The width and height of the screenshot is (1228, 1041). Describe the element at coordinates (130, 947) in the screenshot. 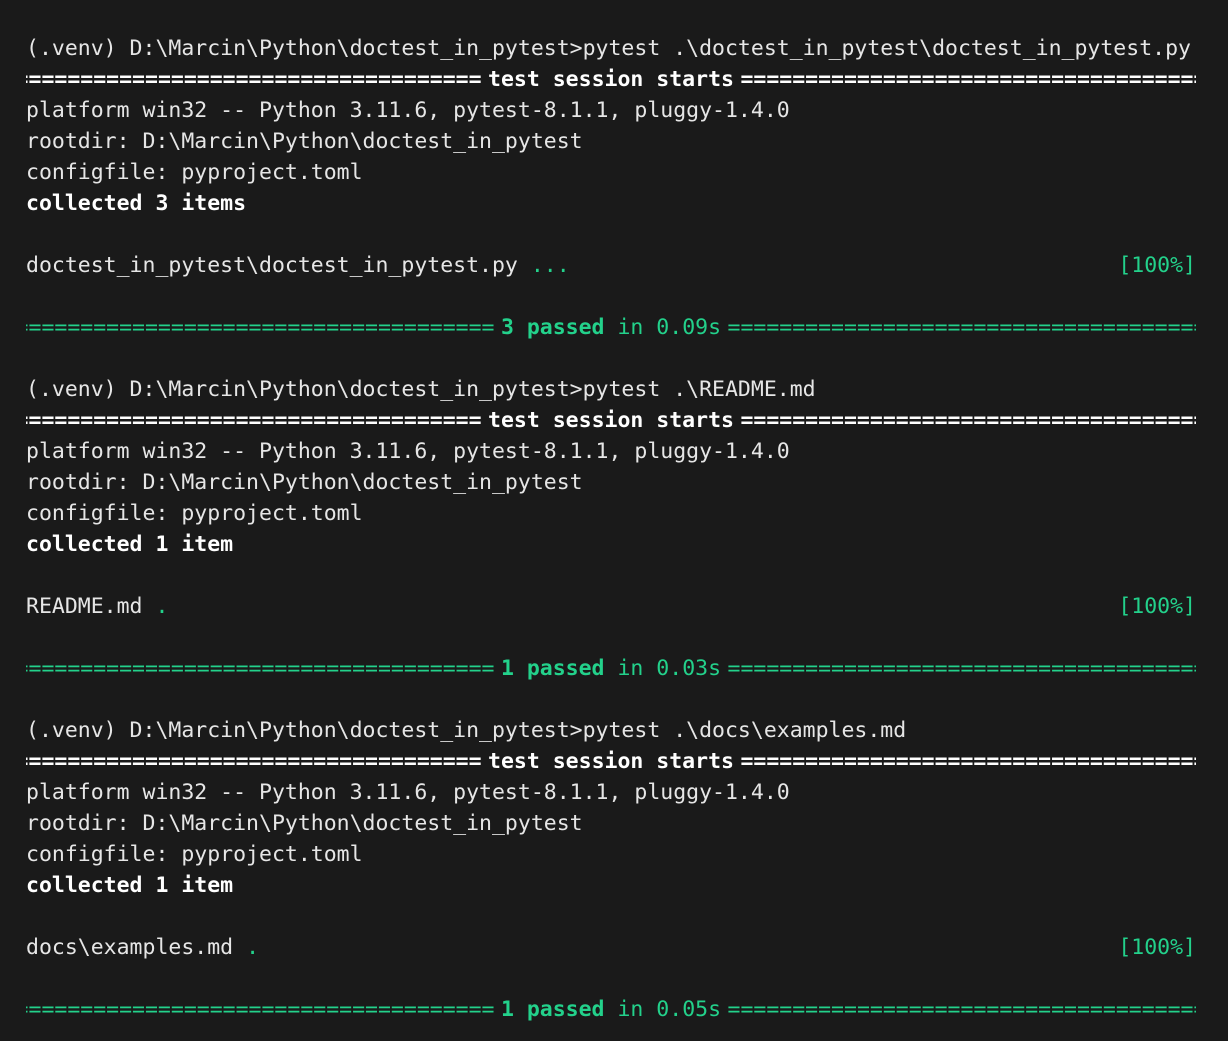

I see `test-file-path: docs\examples.md` at that location.